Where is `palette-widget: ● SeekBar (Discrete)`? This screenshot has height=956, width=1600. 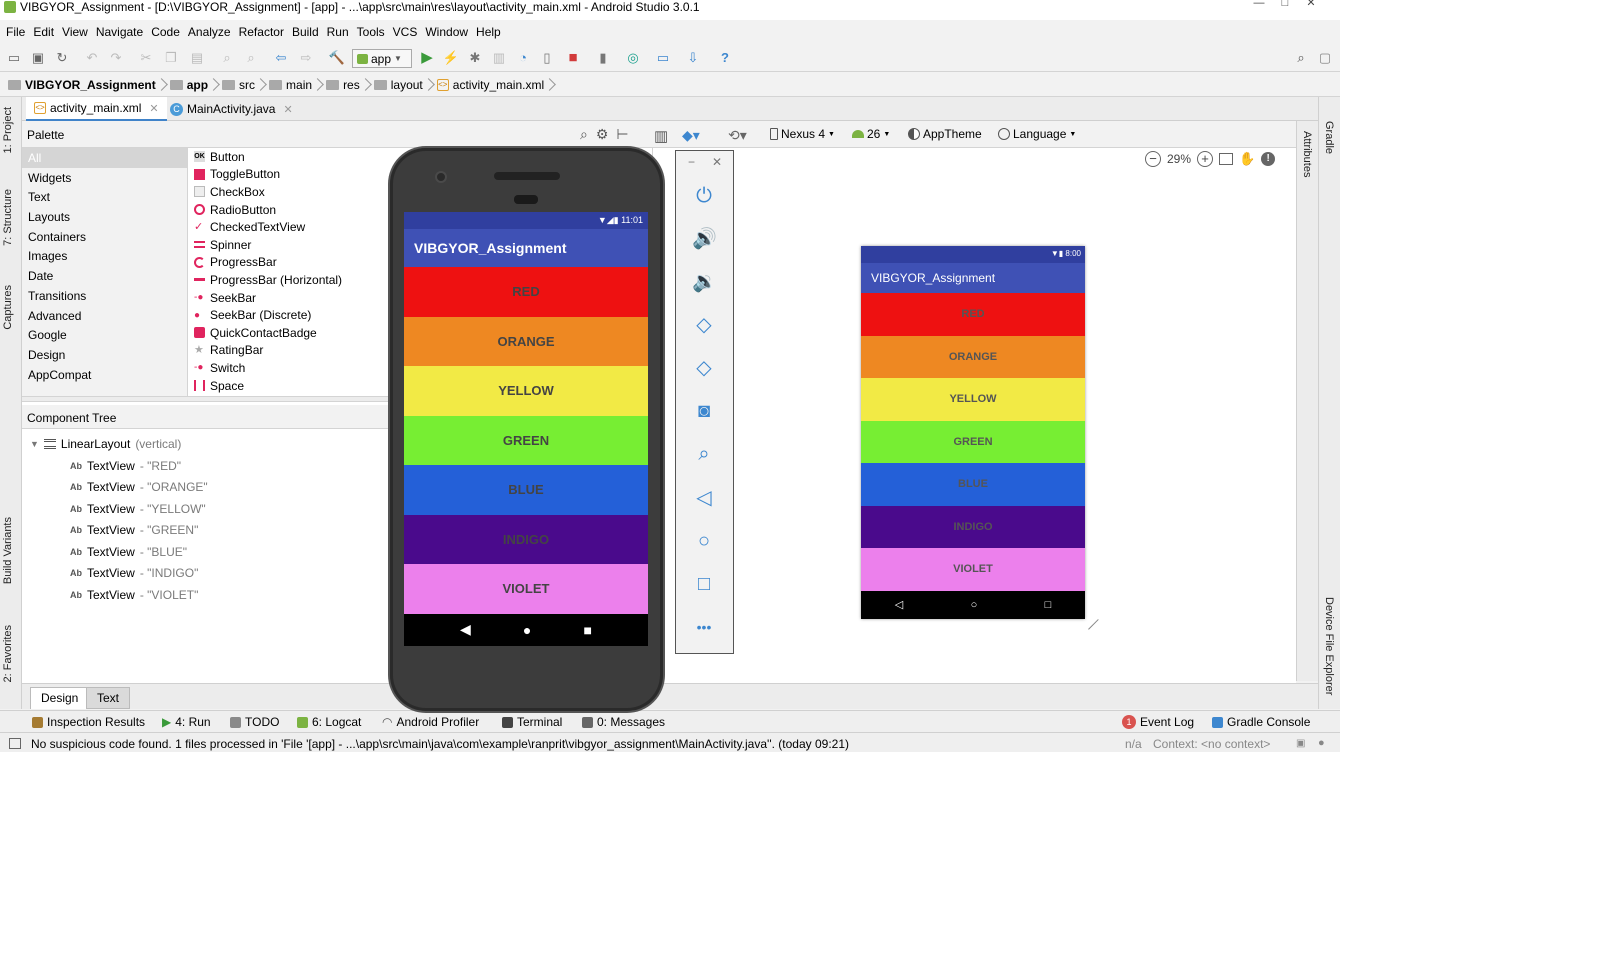 palette-widget: ● SeekBar (Discrete) is located at coordinates (289, 315).